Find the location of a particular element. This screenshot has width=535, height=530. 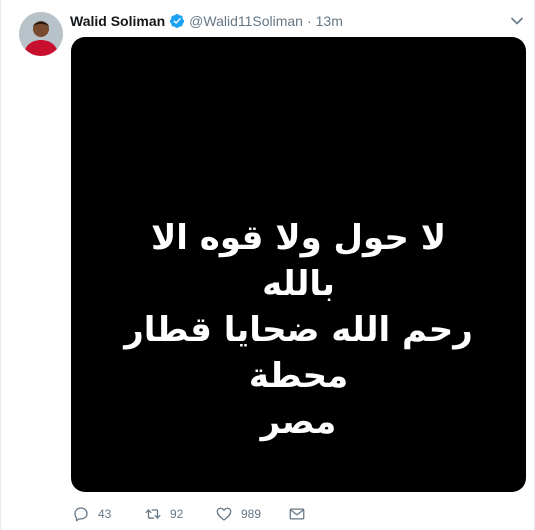

envelope-icon is located at coordinates (297, 514).